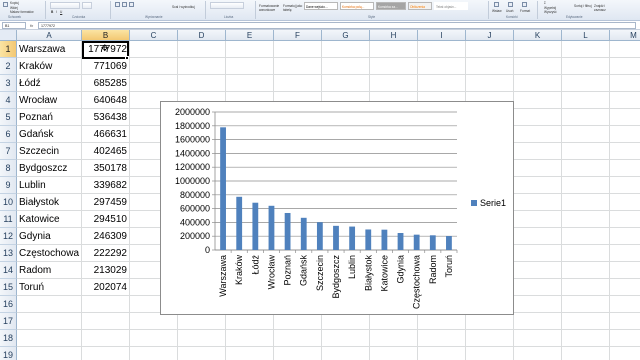 This screenshot has width=640, height=360. I want to click on row-header-11: 11, so click(8, 219).